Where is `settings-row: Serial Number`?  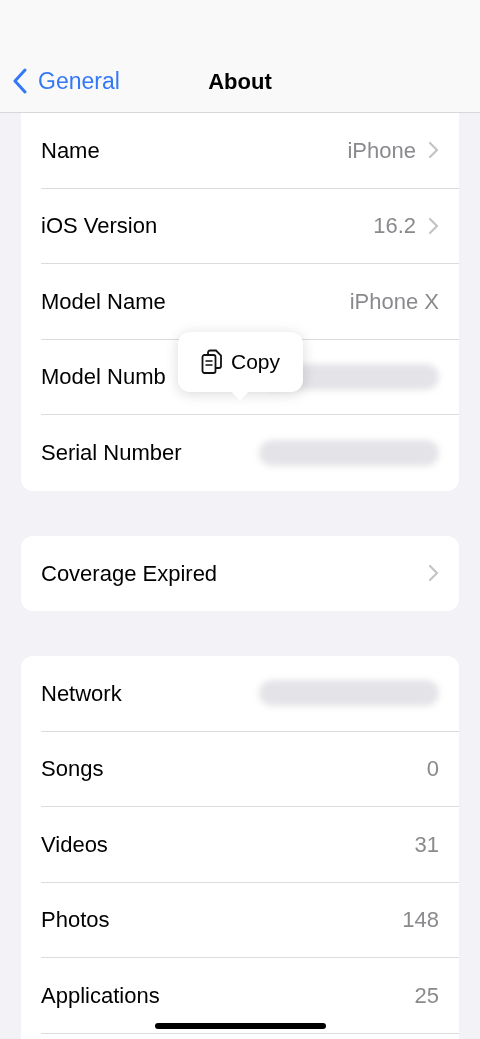
settings-row: Serial Number is located at coordinates (250, 453).